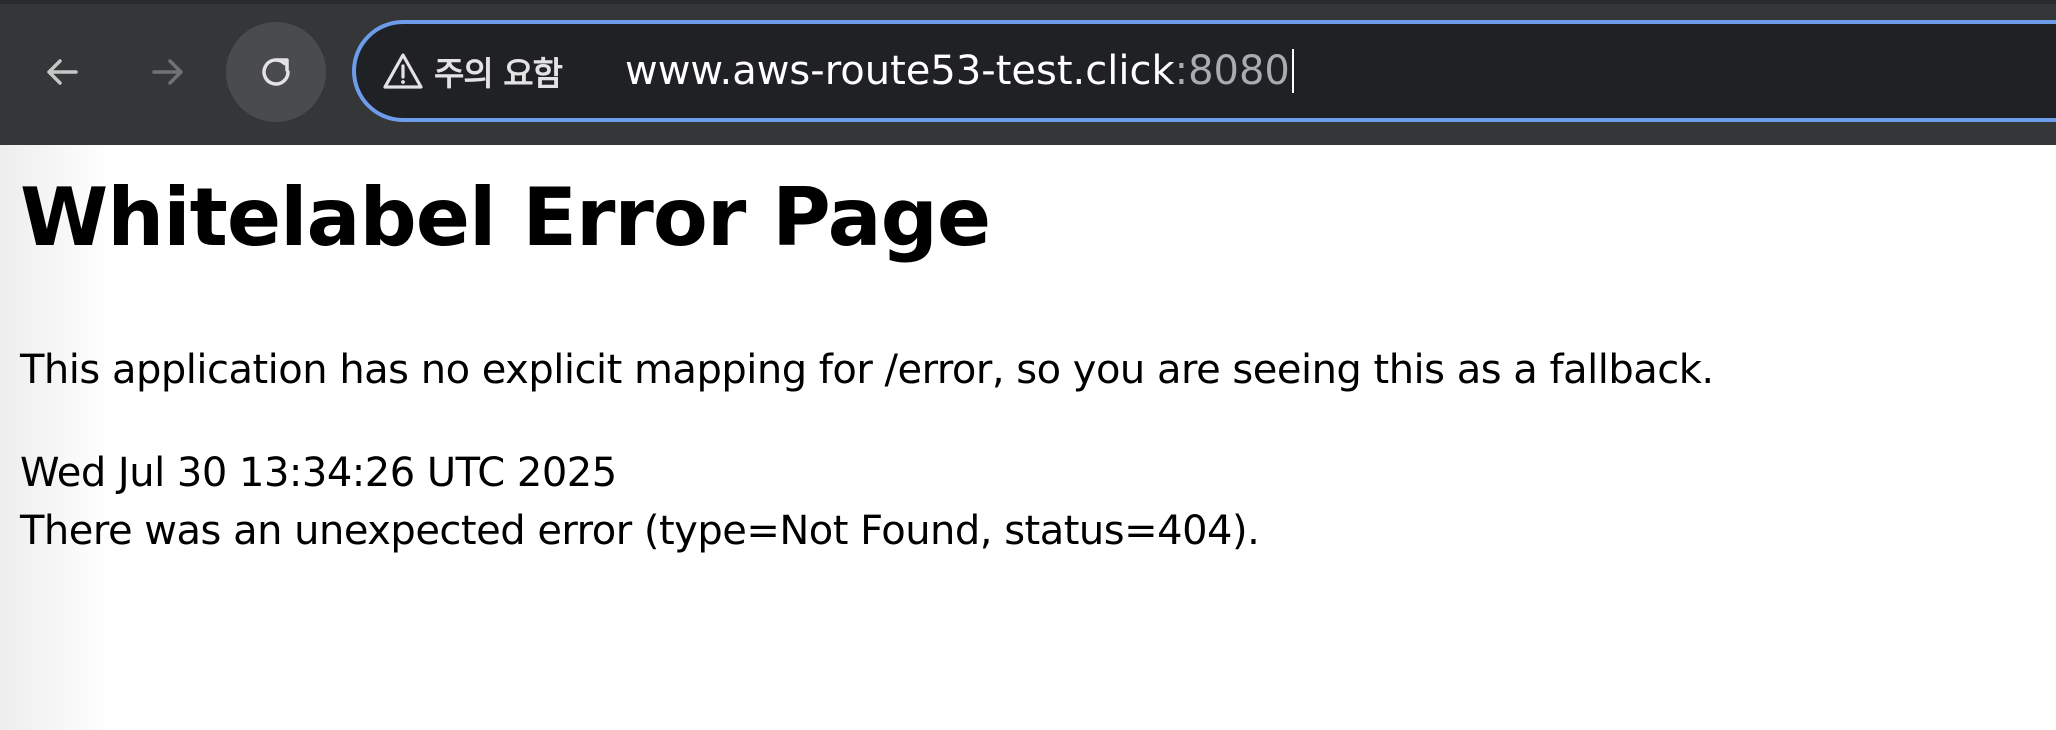 This screenshot has width=2056, height=730. I want to click on address-bar: 주의 요함 www.aws-route53-test.click:8080, so click(1204, 71).